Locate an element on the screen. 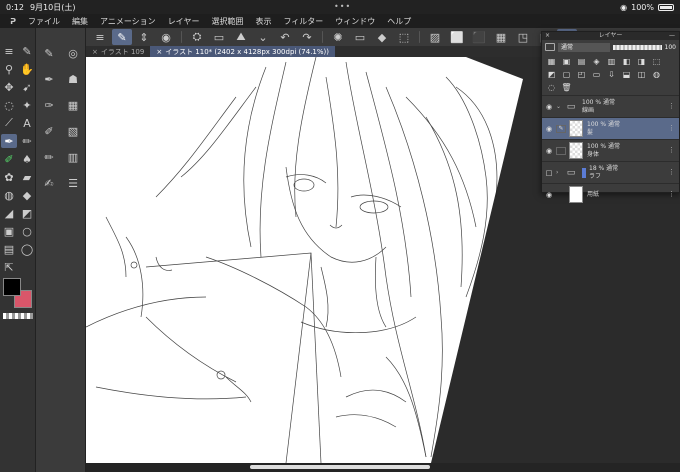  new-canvas-icon: ⛭ is located at coordinates (197, 37).